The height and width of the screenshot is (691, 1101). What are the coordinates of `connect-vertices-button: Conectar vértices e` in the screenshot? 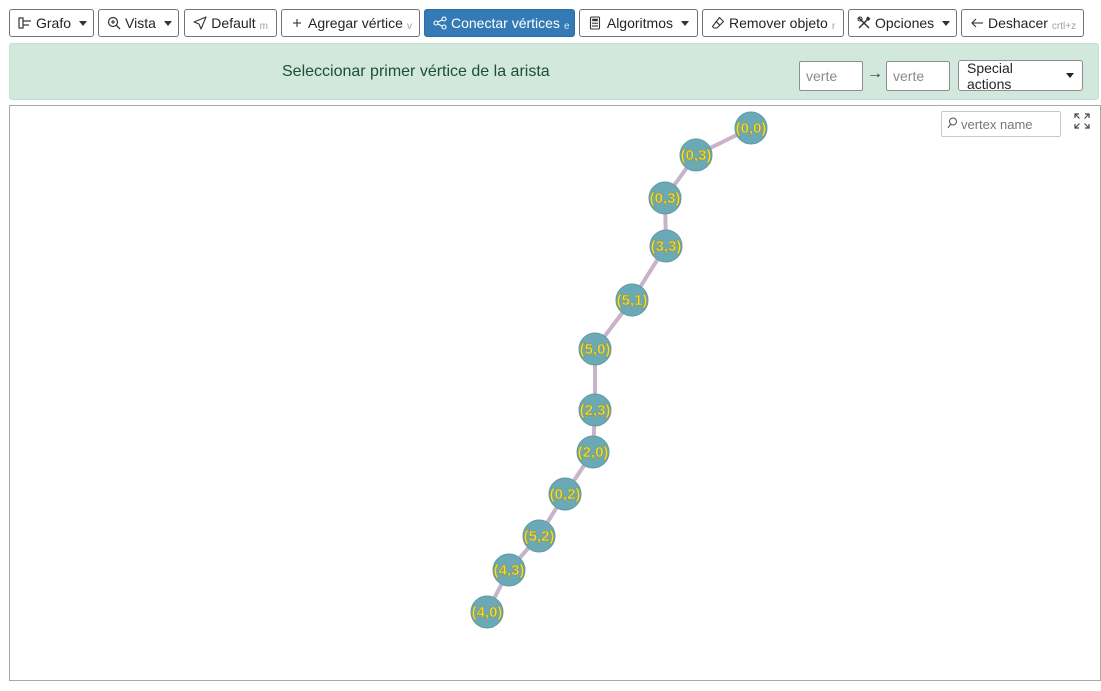 It's located at (499, 23).